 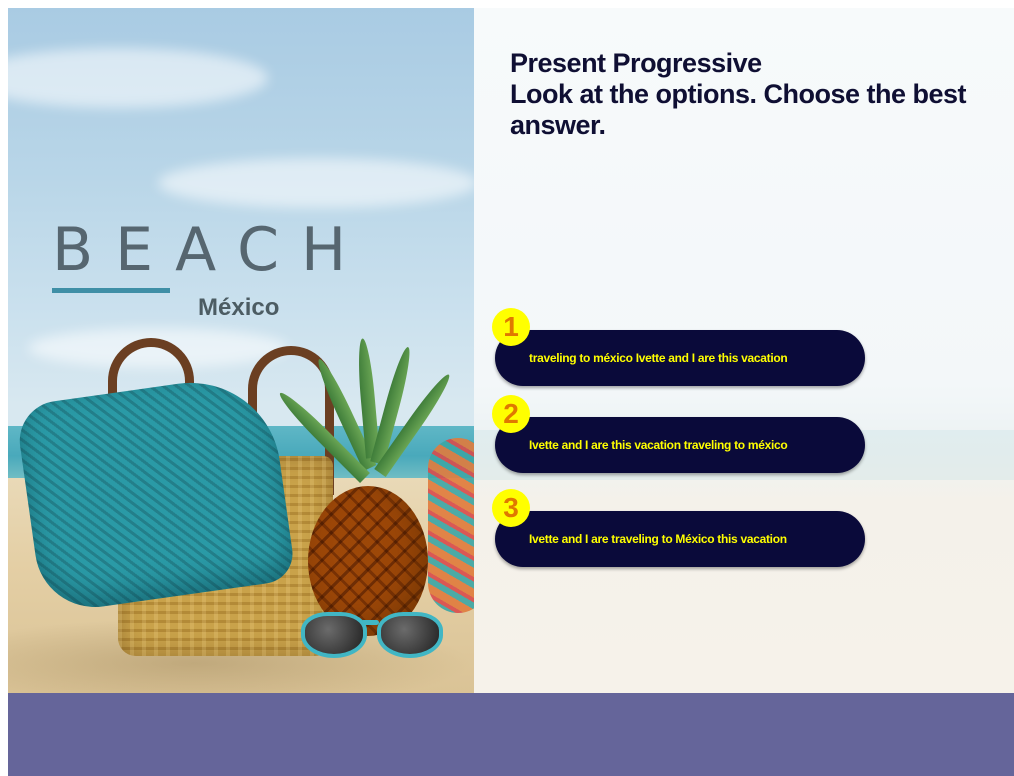 What do you see at coordinates (511, 734) in the screenshot?
I see `bottom-bar` at bounding box center [511, 734].